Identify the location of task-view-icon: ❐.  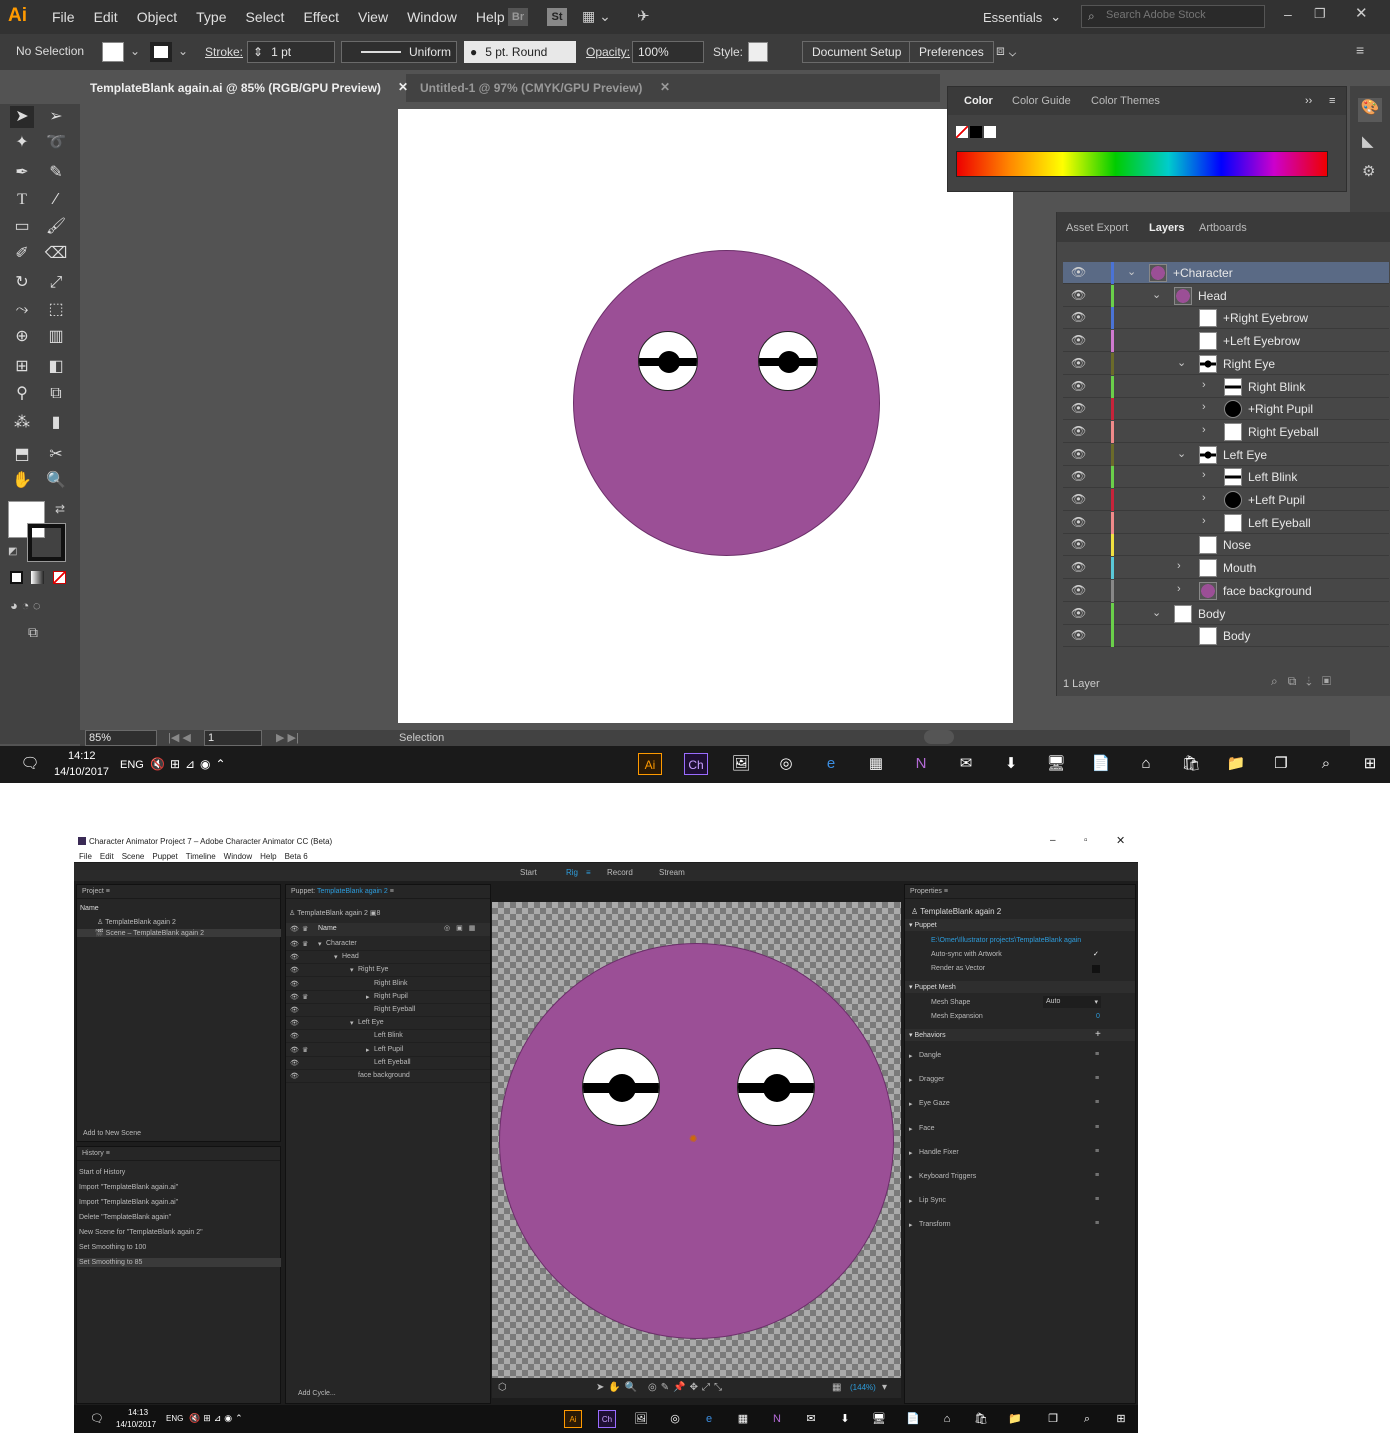
(1053, 1419).